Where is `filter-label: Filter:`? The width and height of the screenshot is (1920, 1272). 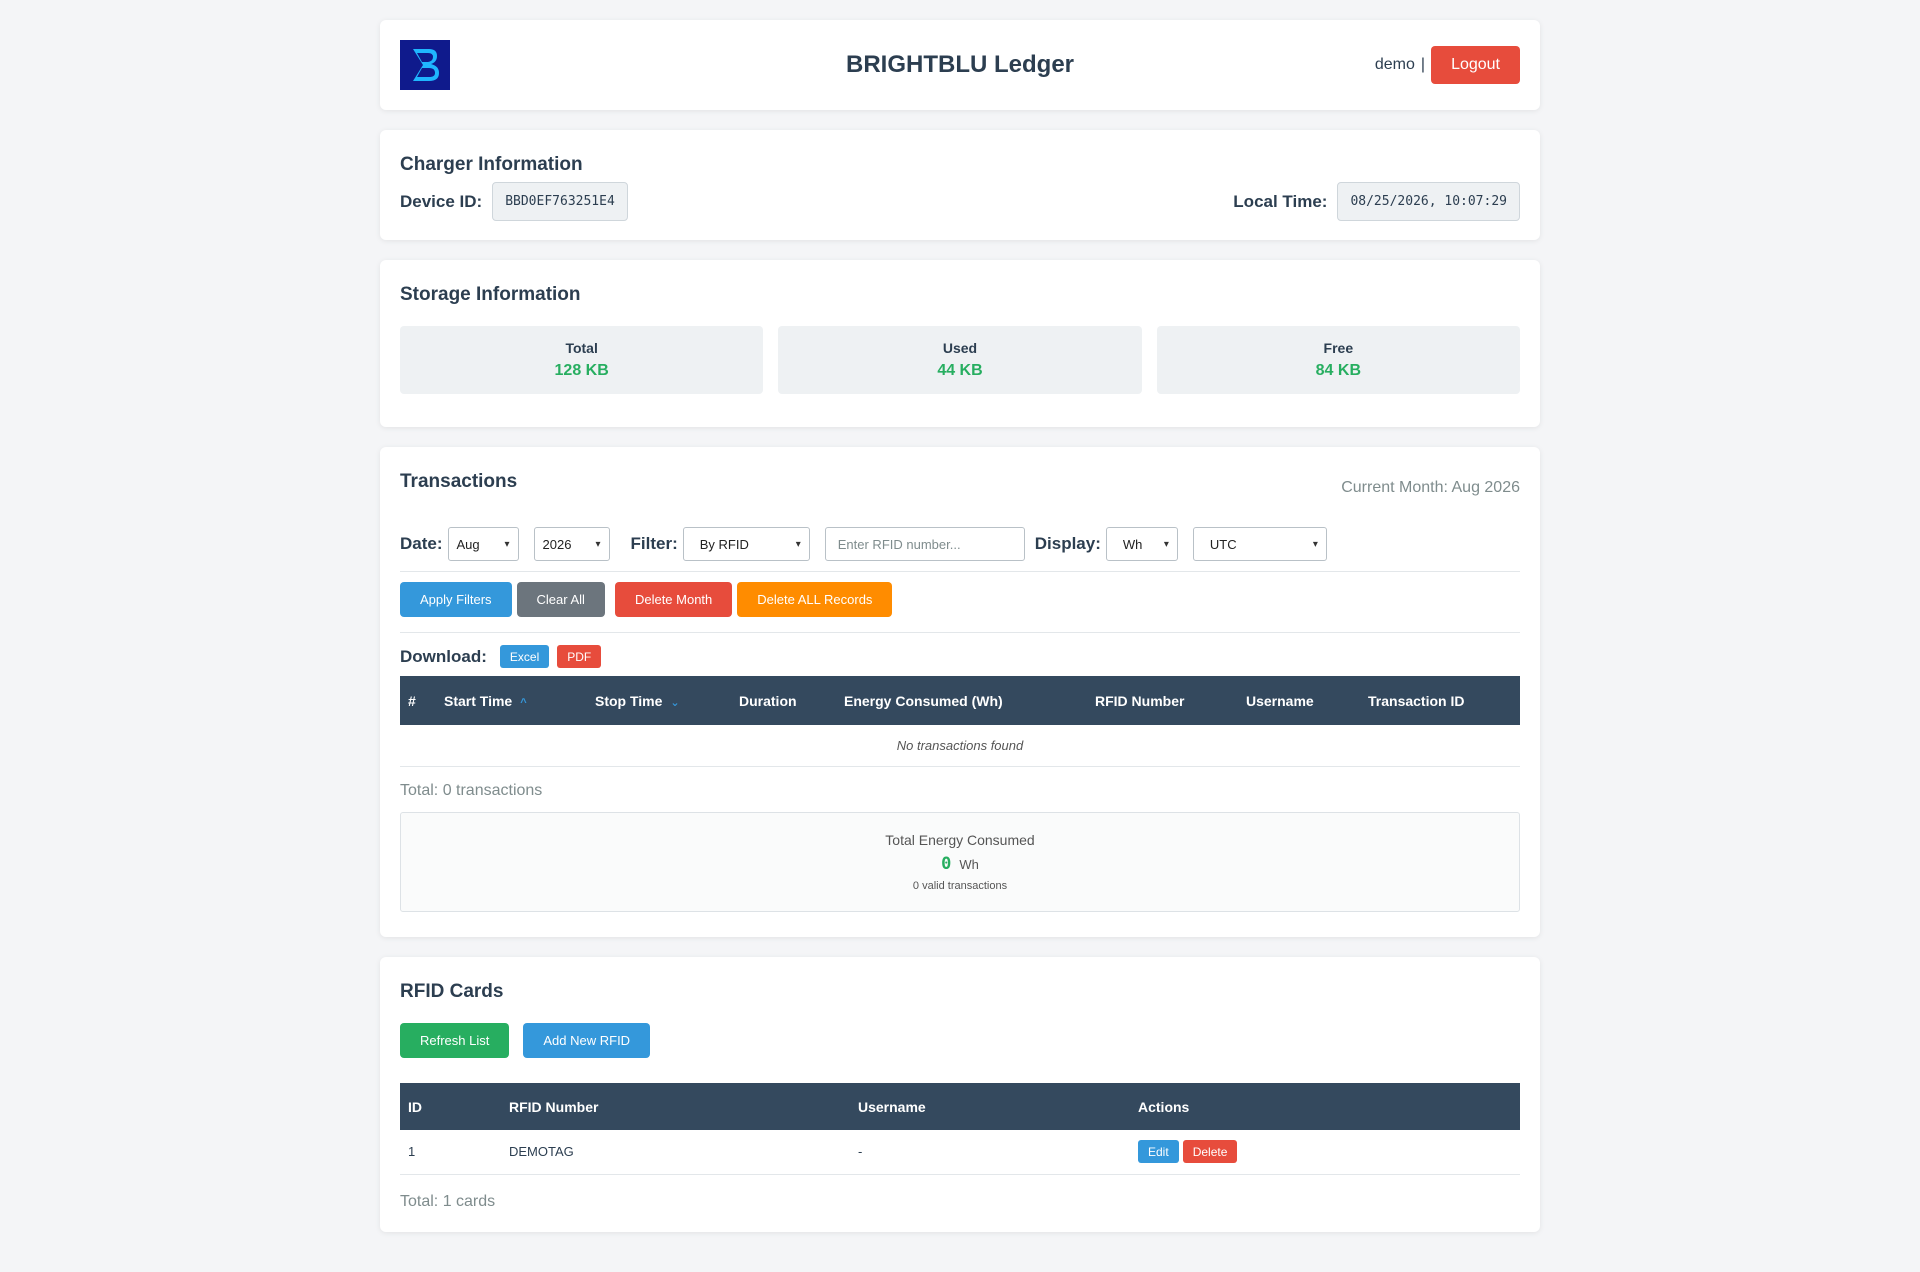 filter-label: Filter: is located at coordinates (654, 543).